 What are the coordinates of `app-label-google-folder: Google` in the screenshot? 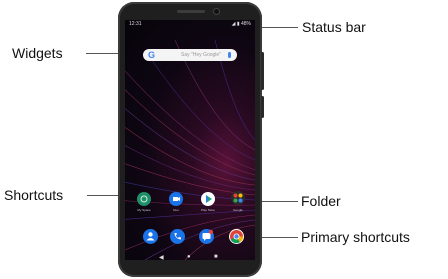 It's located at (238, 210).